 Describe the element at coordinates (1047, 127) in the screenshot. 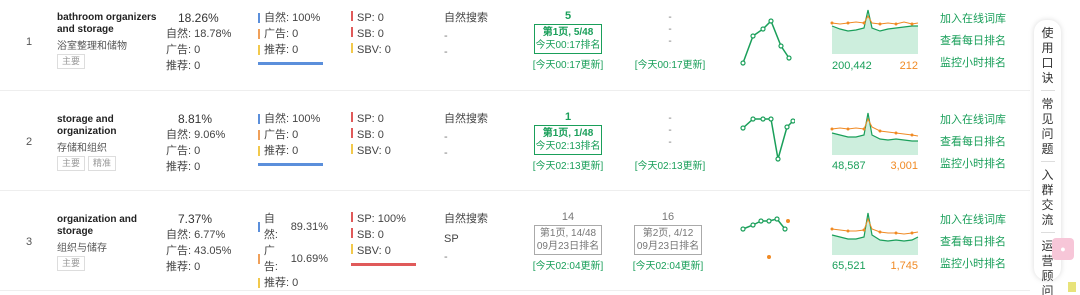

I see `sidebar-item-faq: 常见问题` at that location.